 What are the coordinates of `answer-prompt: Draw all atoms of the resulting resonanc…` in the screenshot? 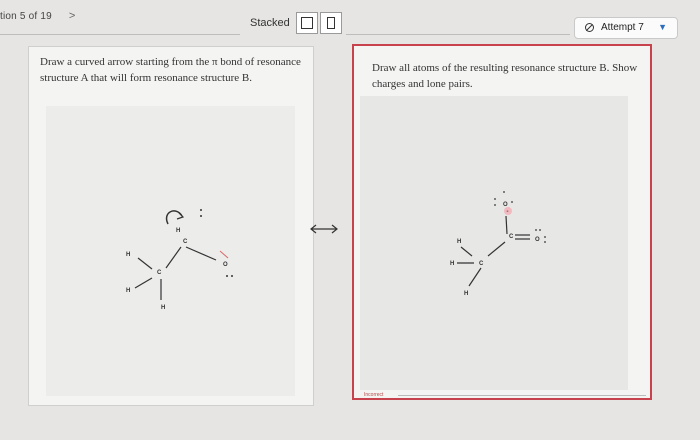 It's located at (505, 76).